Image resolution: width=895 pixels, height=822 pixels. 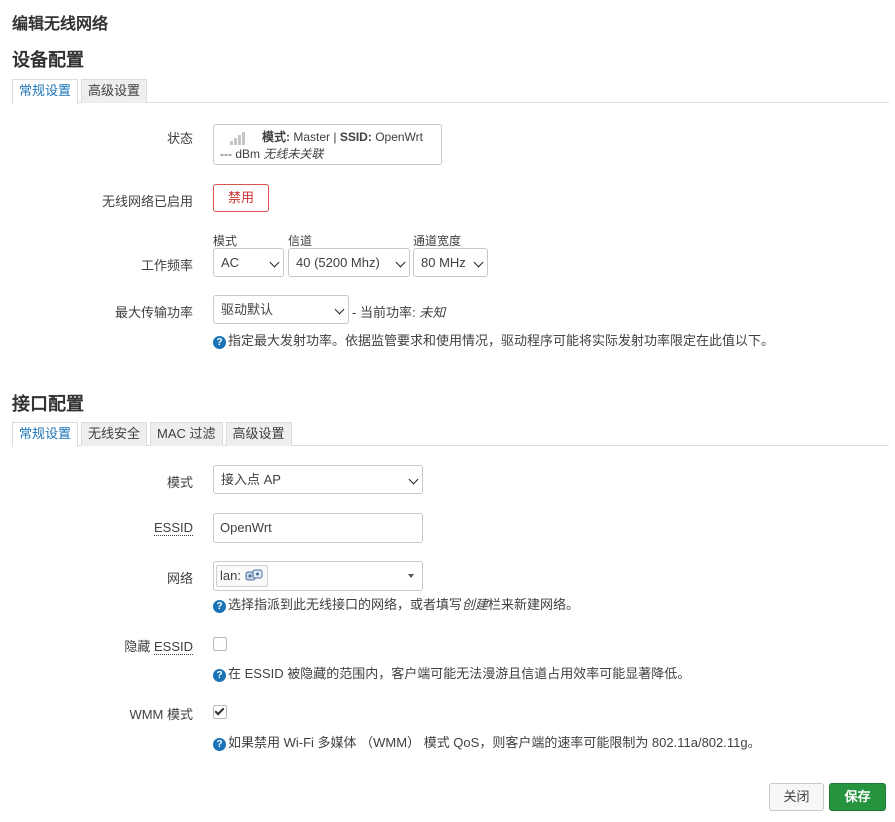 I want to click on network-interface-icon, so click(x=254, y=575).